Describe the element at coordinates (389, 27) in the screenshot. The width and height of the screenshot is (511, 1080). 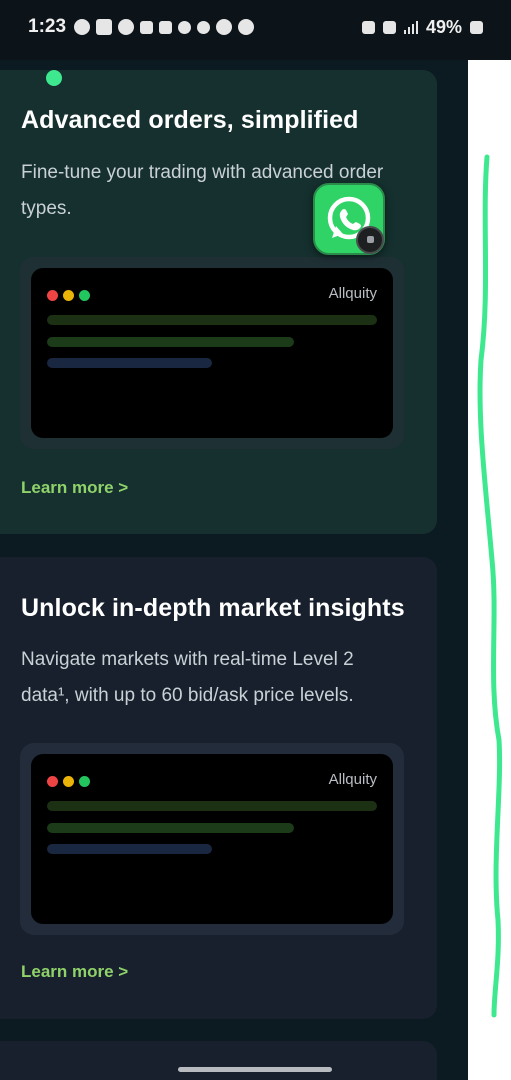
I see `data-transfer-icon` at that location.